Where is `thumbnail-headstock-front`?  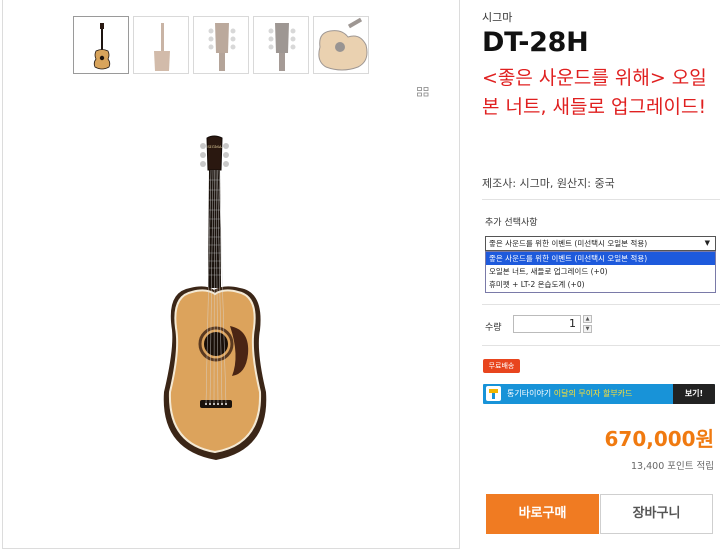
thumbnail-headstock-front is located at coordinates (281, 45).